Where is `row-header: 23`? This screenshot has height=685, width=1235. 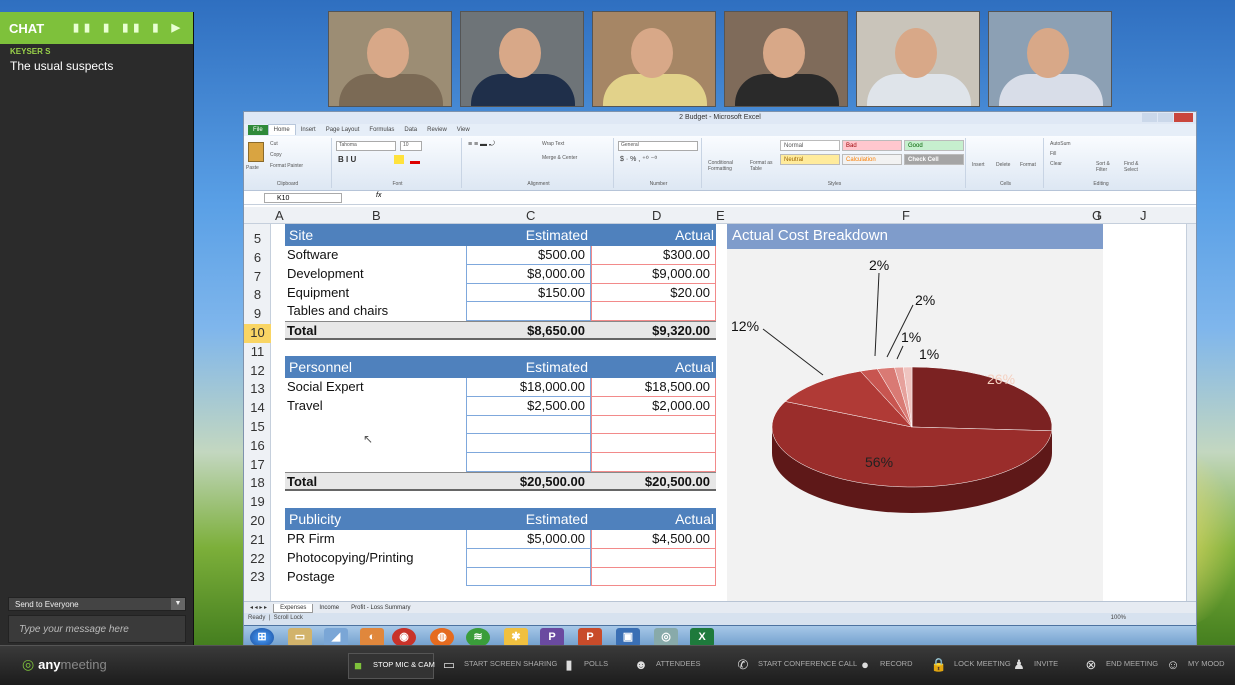
row-header: 23 is located at coordinates (257, 577).